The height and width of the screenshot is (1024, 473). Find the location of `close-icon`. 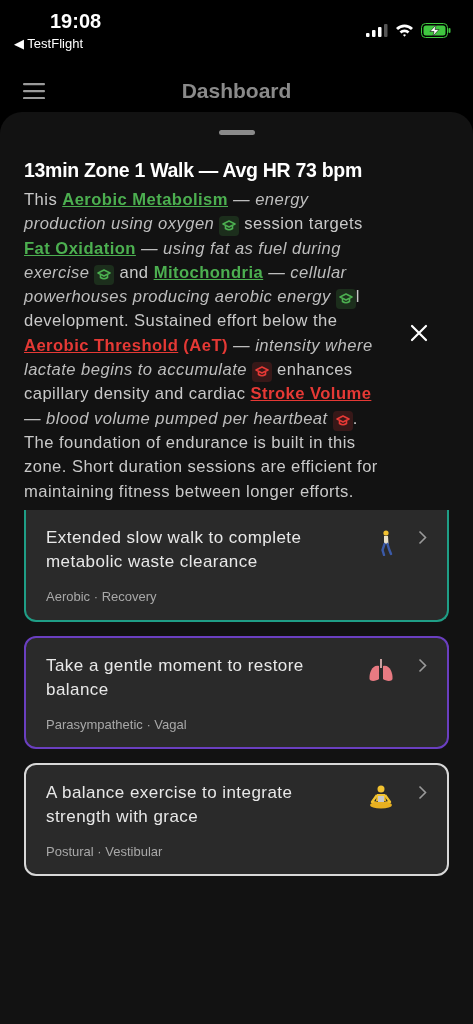

close-icon is located at coordinates (419, 333).